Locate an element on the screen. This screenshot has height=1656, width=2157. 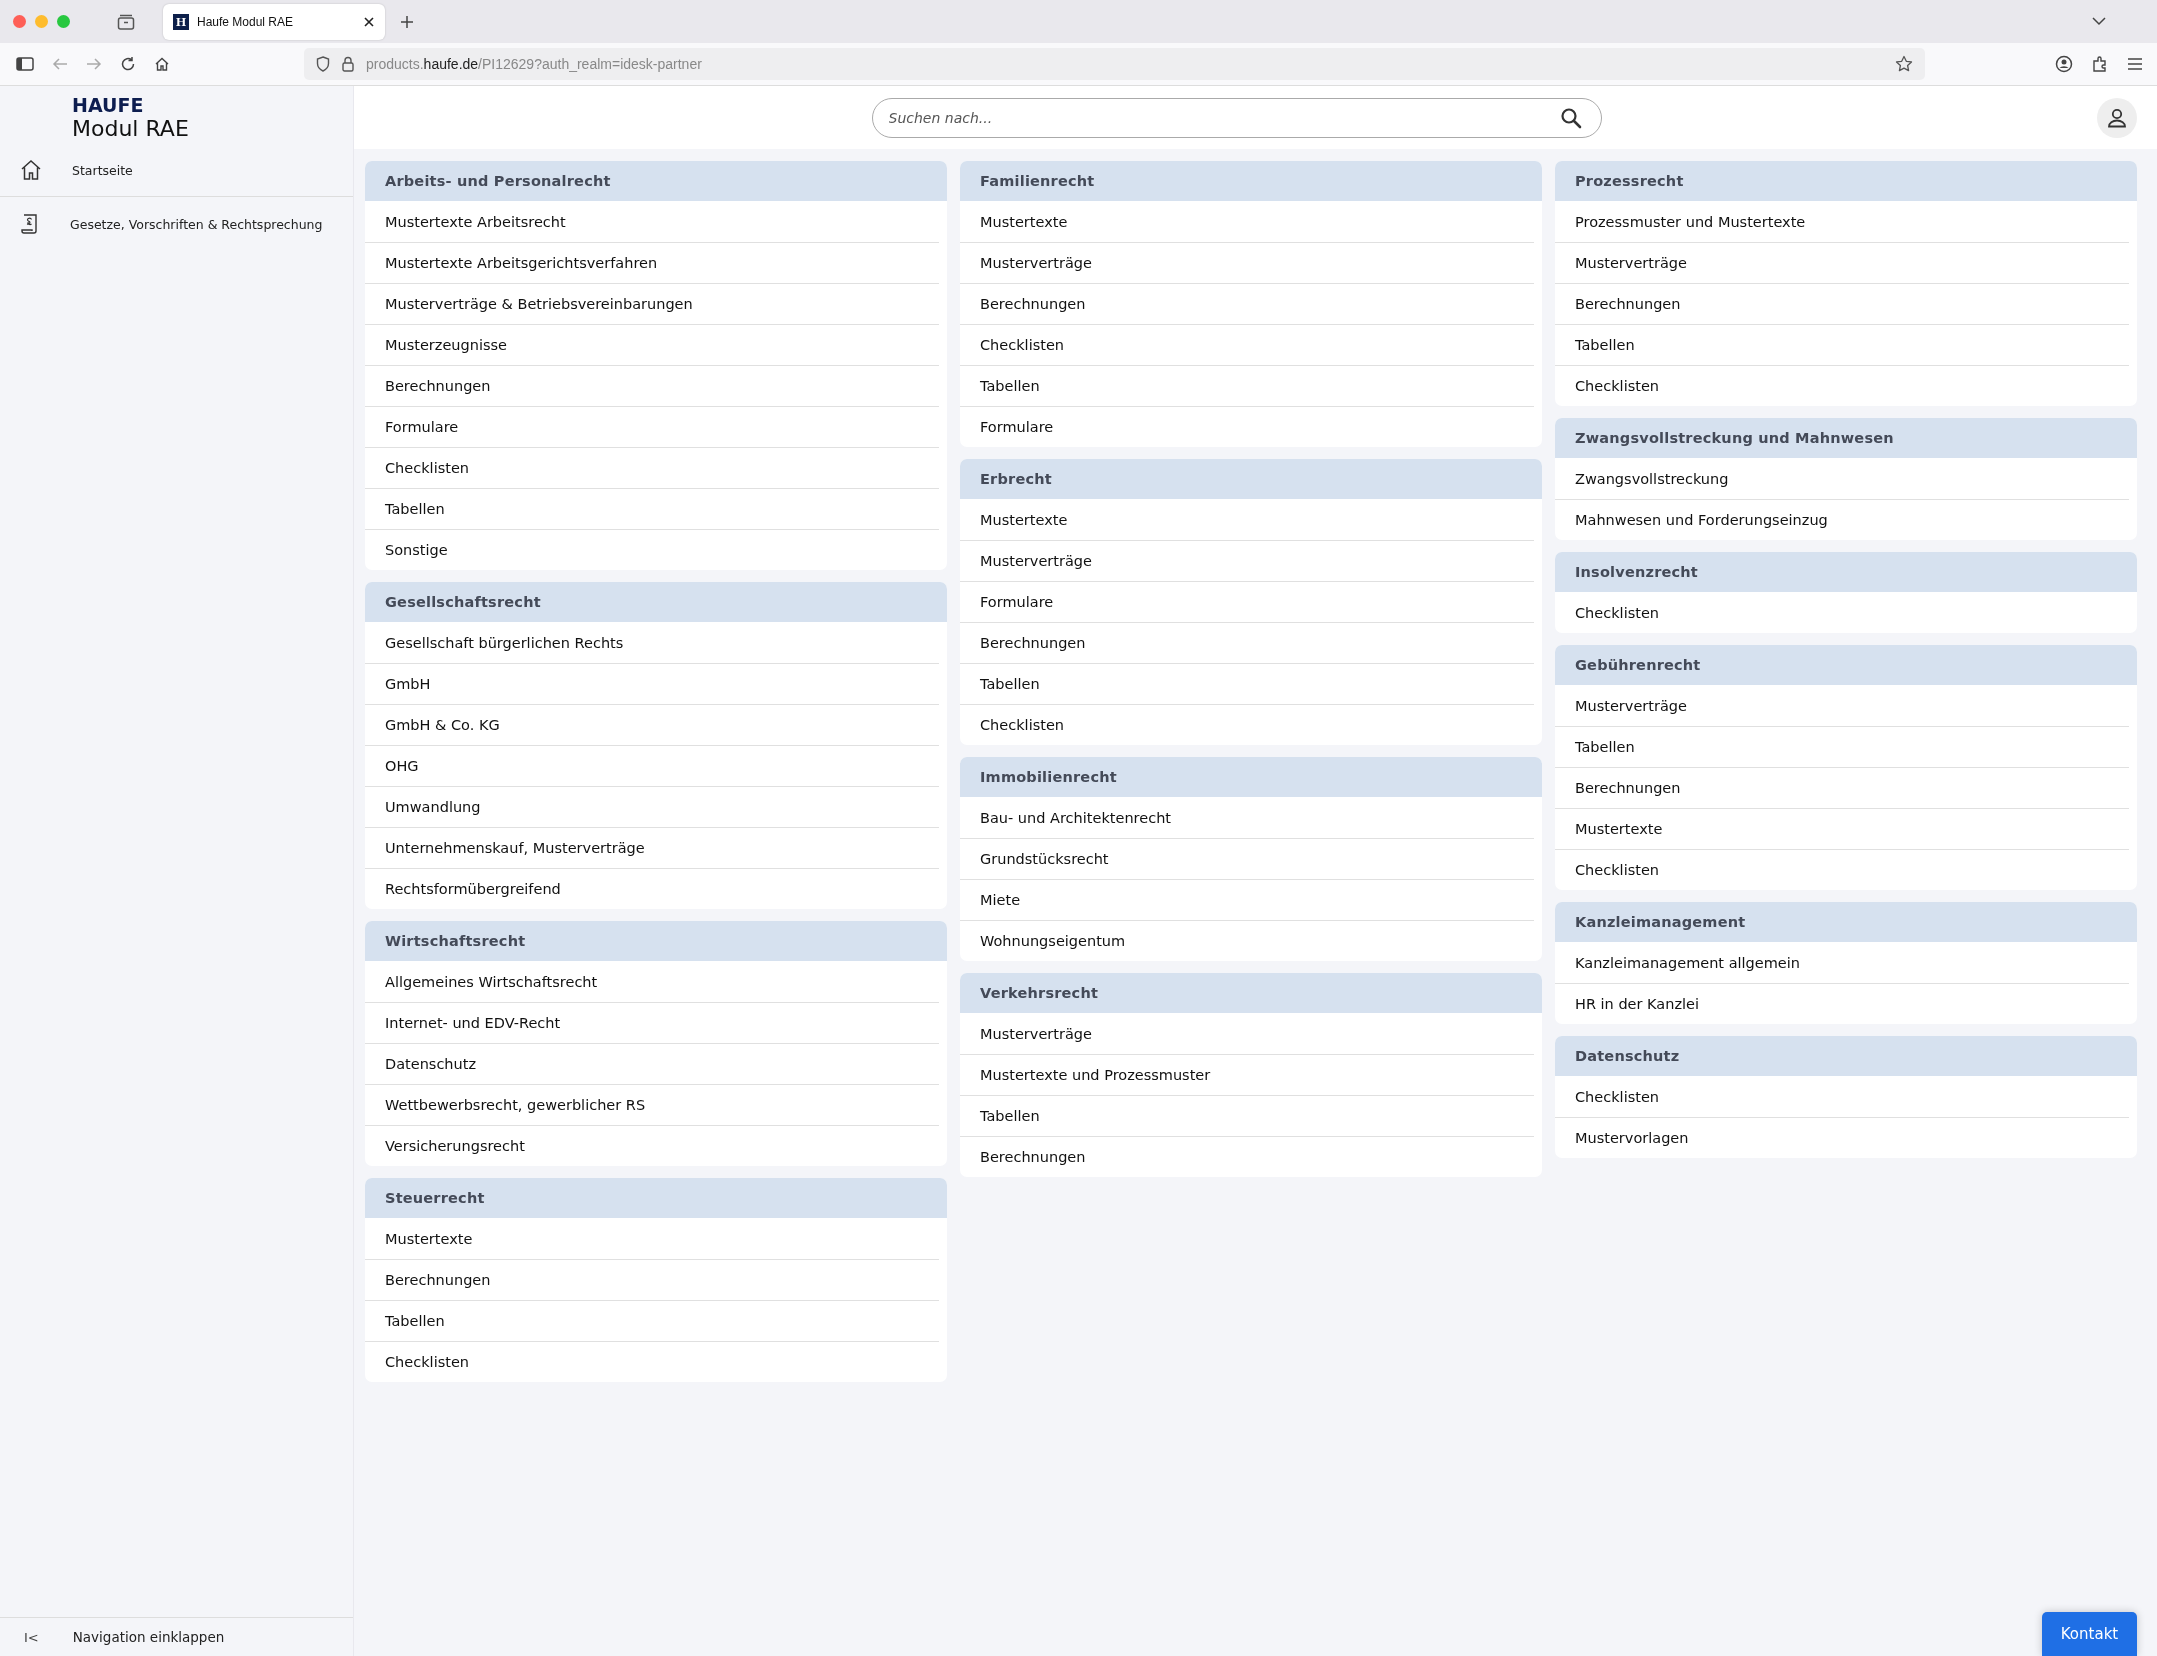
category-link: Prozessmuster und Mustertexte is located at coordinates (1842, 221).